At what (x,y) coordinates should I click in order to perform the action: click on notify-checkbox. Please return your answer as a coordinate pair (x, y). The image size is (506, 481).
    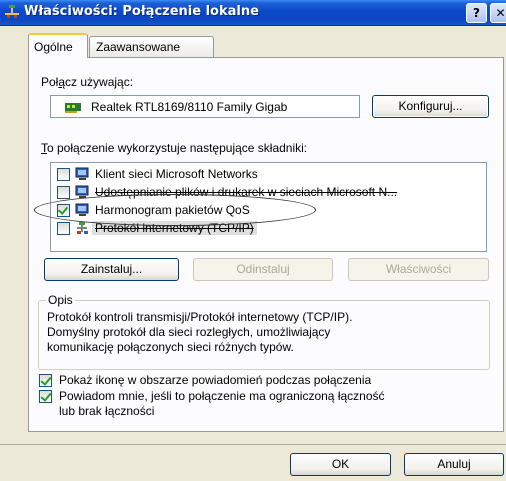
    Looking at the image, I should click on (45, 396).